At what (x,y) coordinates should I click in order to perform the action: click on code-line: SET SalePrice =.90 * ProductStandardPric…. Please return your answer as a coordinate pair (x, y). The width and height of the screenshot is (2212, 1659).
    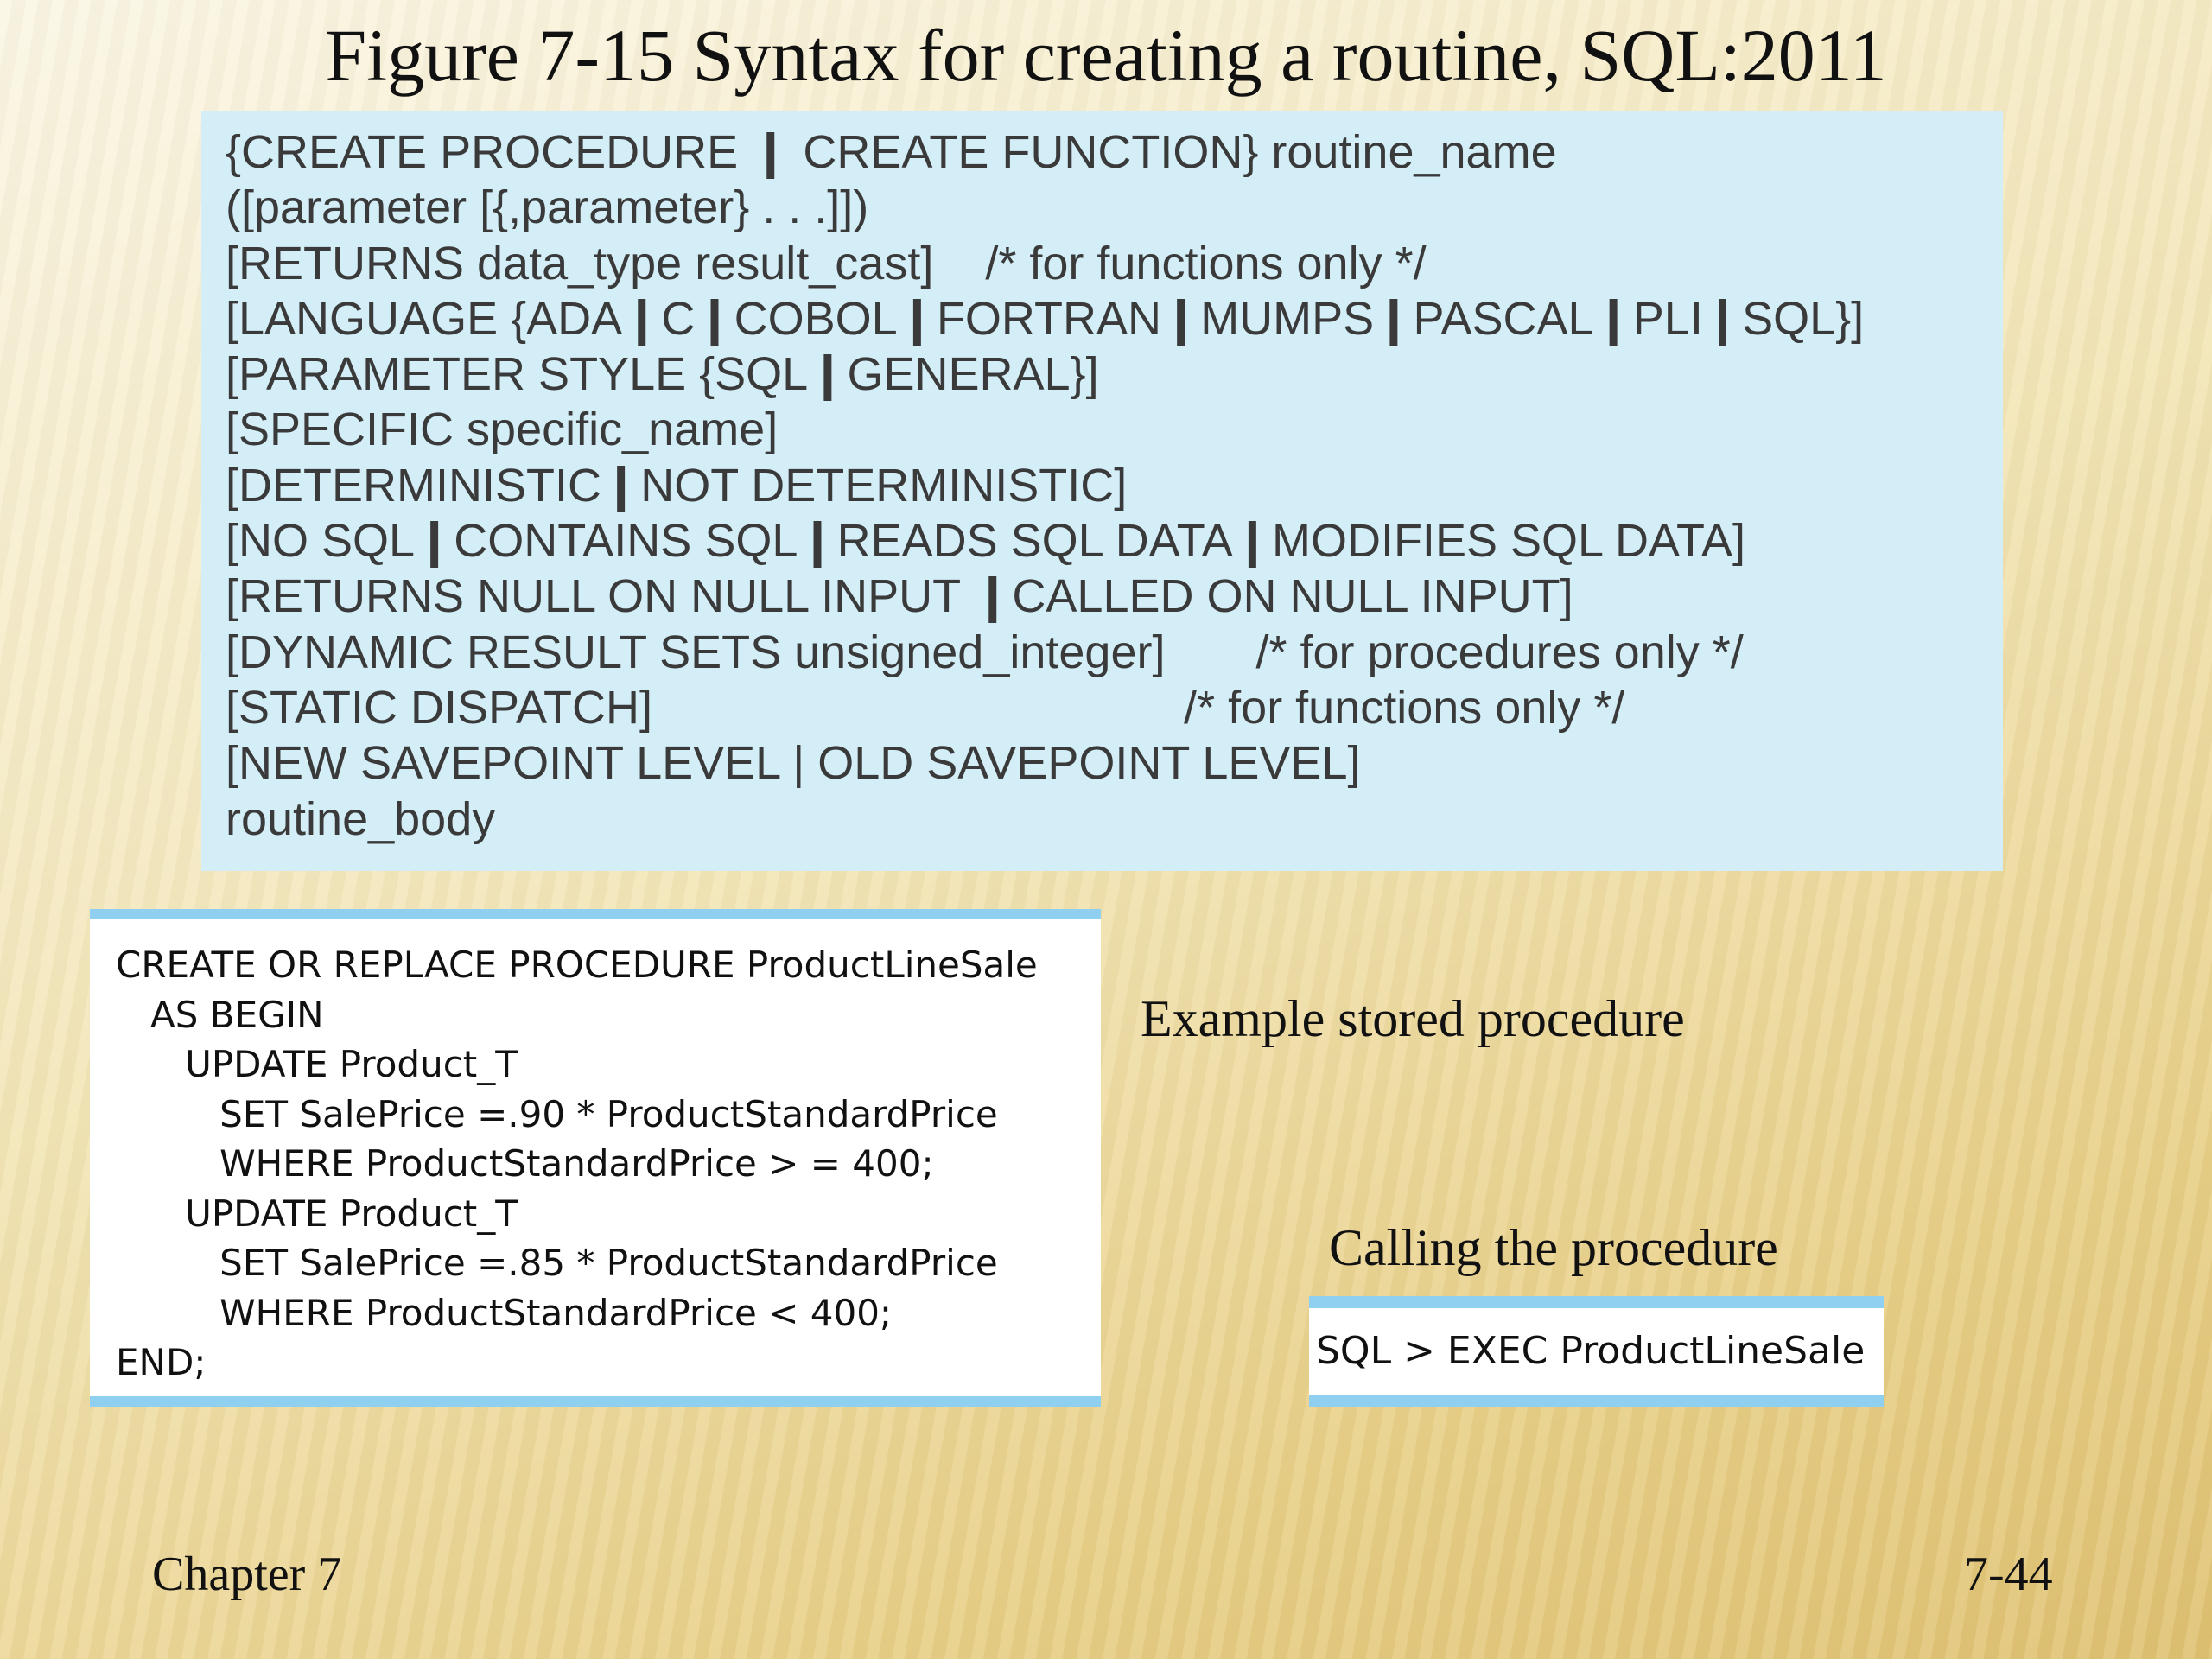
    Looking at the image, I should click on (557, 1113).